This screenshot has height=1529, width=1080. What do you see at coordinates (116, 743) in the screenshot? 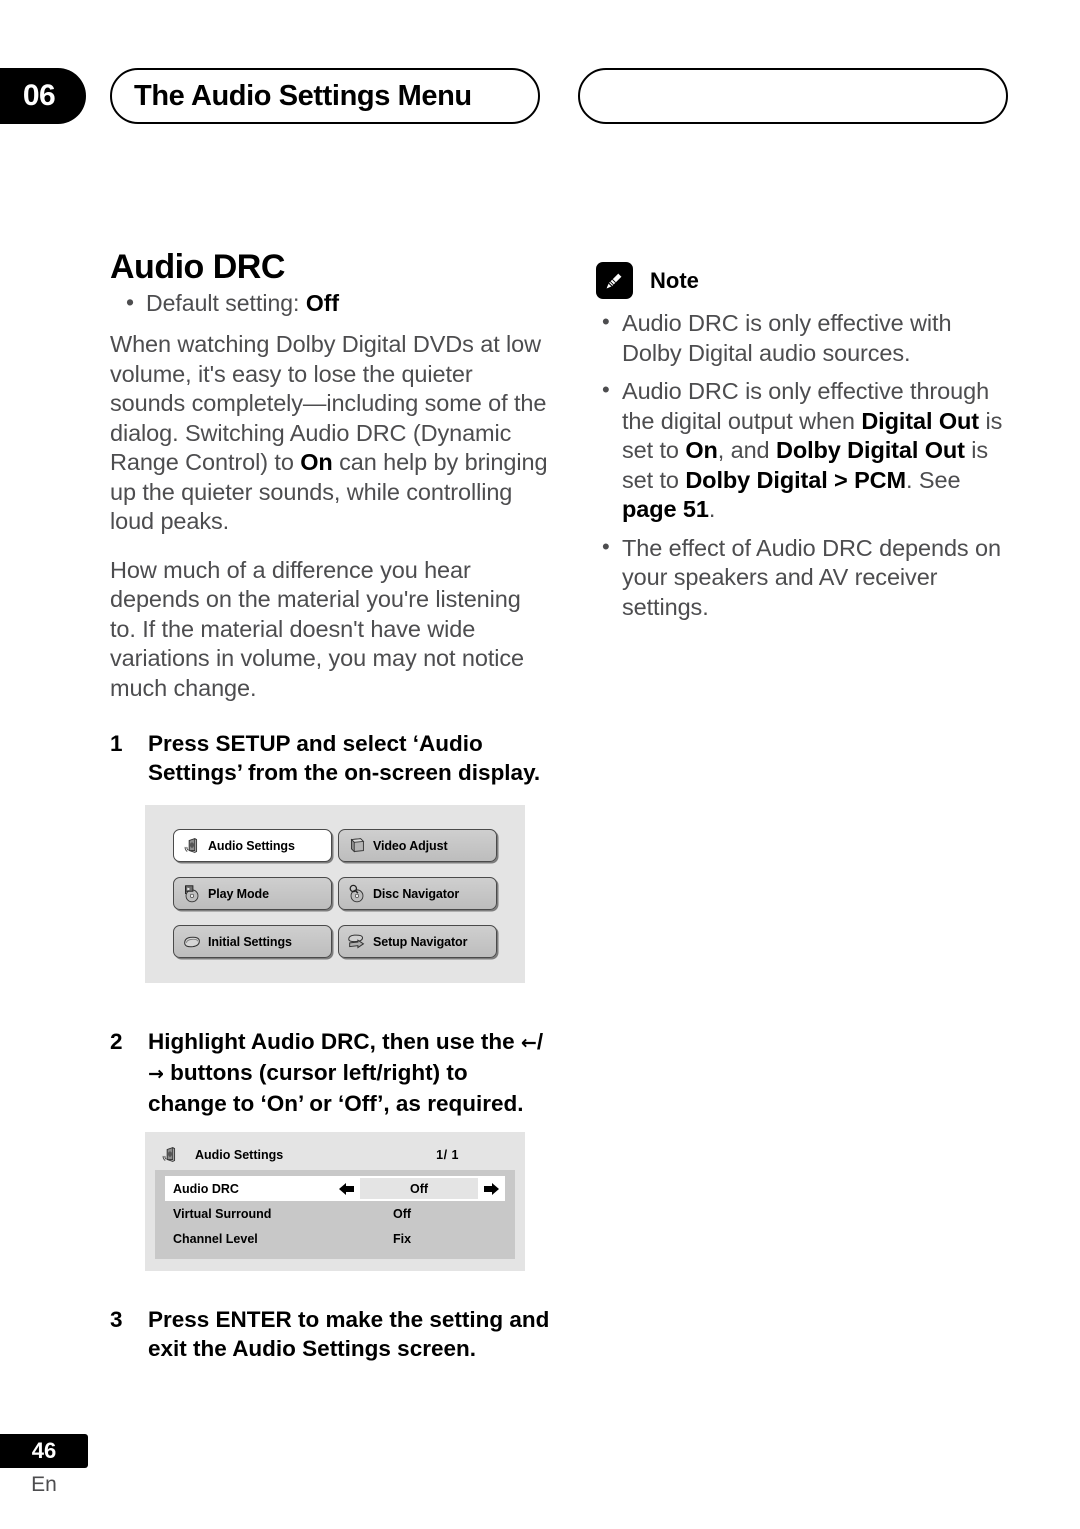
I see `step-1-number: 1` at bounding box center [116, 743].